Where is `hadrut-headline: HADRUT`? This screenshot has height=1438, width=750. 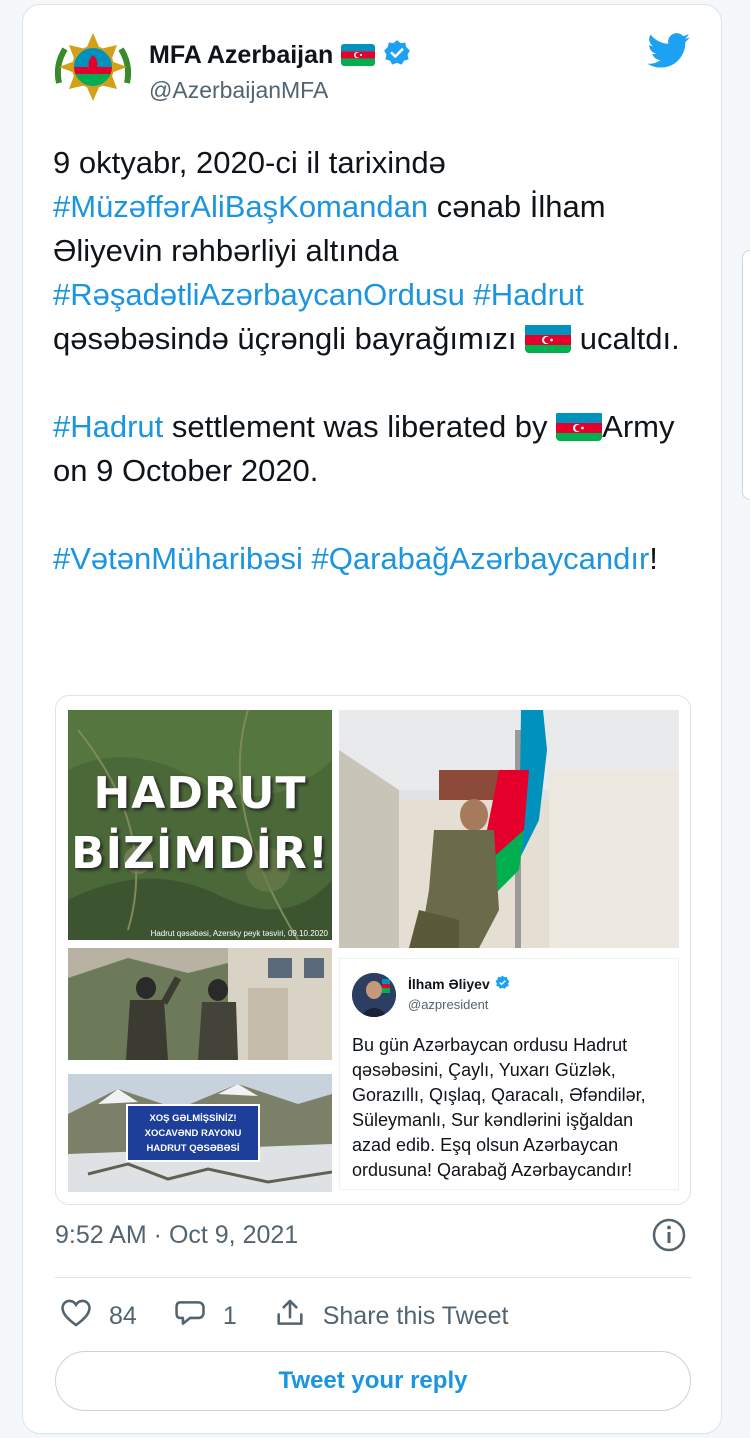
hadrut-headline: HADRUT is located at coordinates (200, 793).